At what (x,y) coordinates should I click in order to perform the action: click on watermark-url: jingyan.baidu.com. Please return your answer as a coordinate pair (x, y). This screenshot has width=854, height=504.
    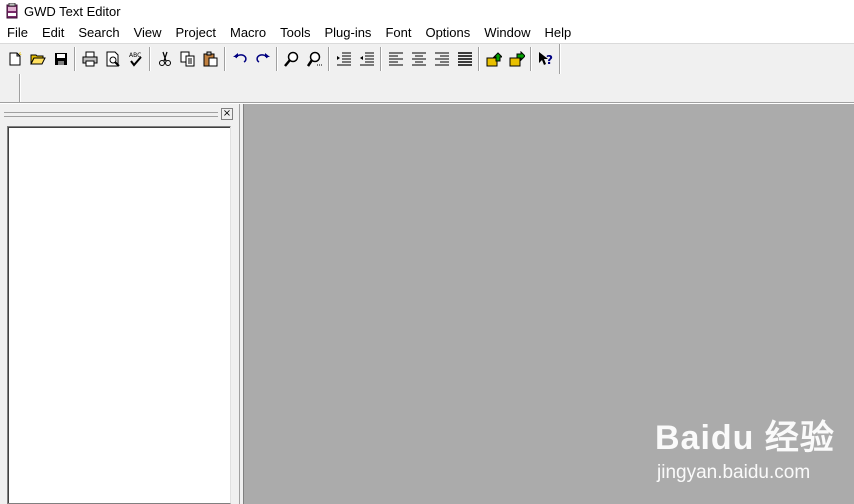
    Looking at the image, I should click on (734, 472).